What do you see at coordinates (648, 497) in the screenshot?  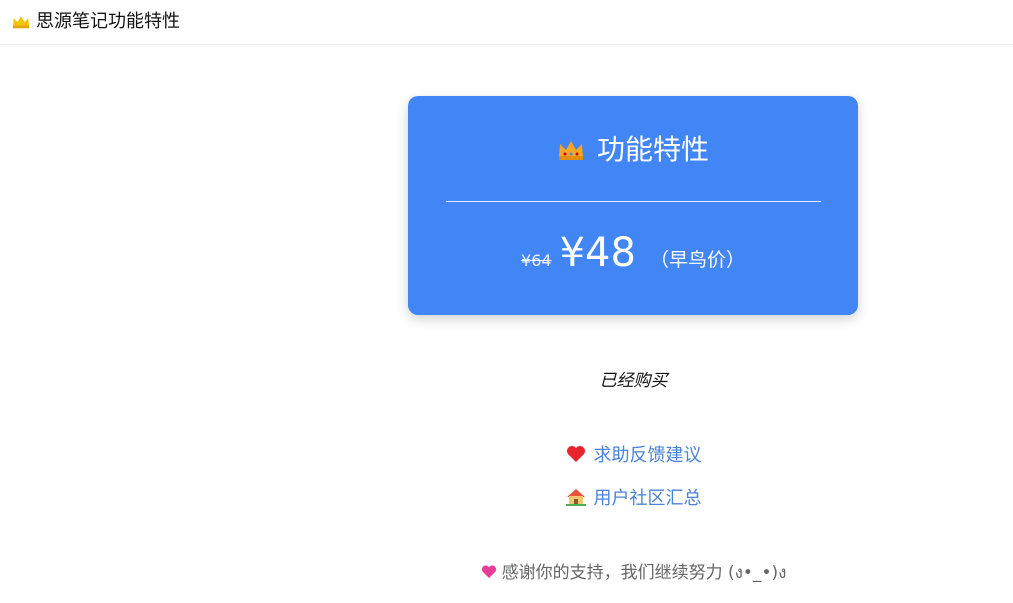 I see `community-link: 用户社区汇总` at bounding box center [648, 497].